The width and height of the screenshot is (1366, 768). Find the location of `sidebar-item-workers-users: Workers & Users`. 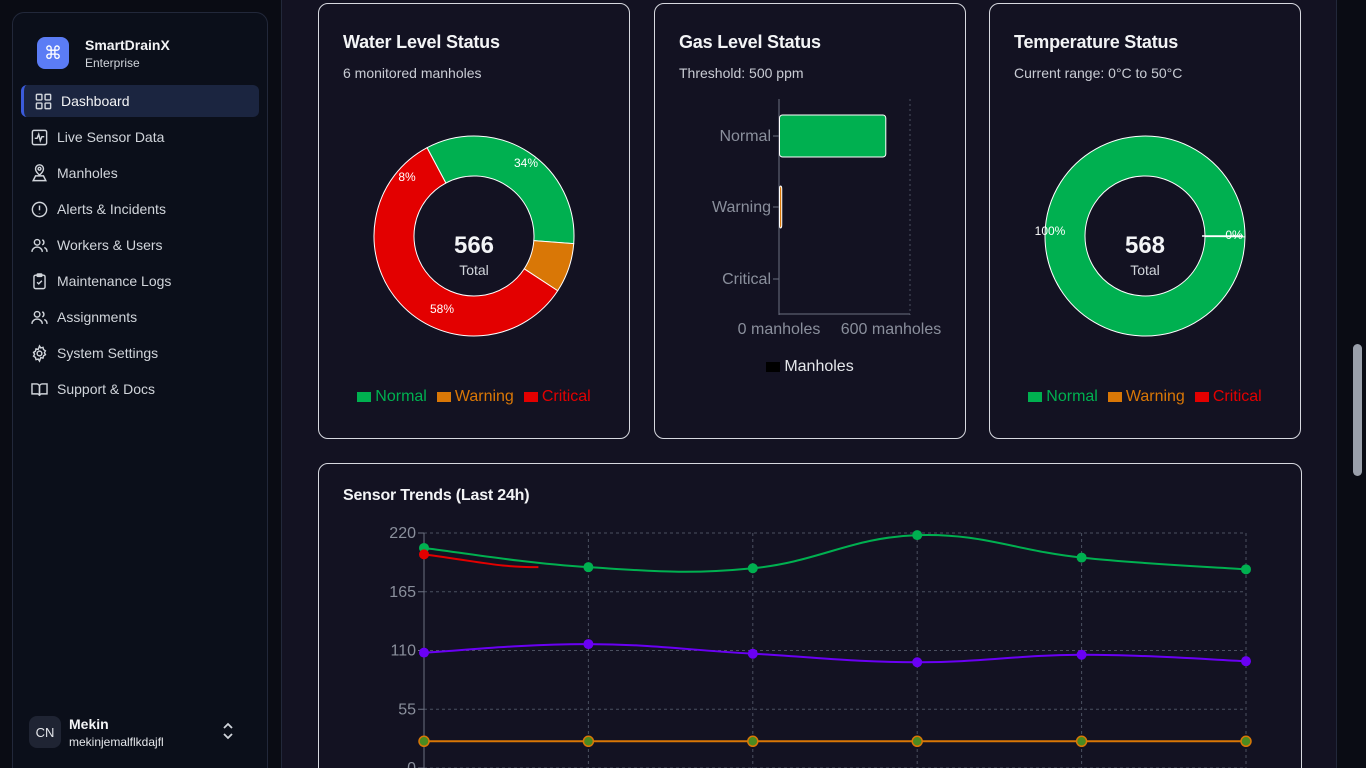

sidebar-item-workers-users: Workers & Users is located at coordinates (140, 245).